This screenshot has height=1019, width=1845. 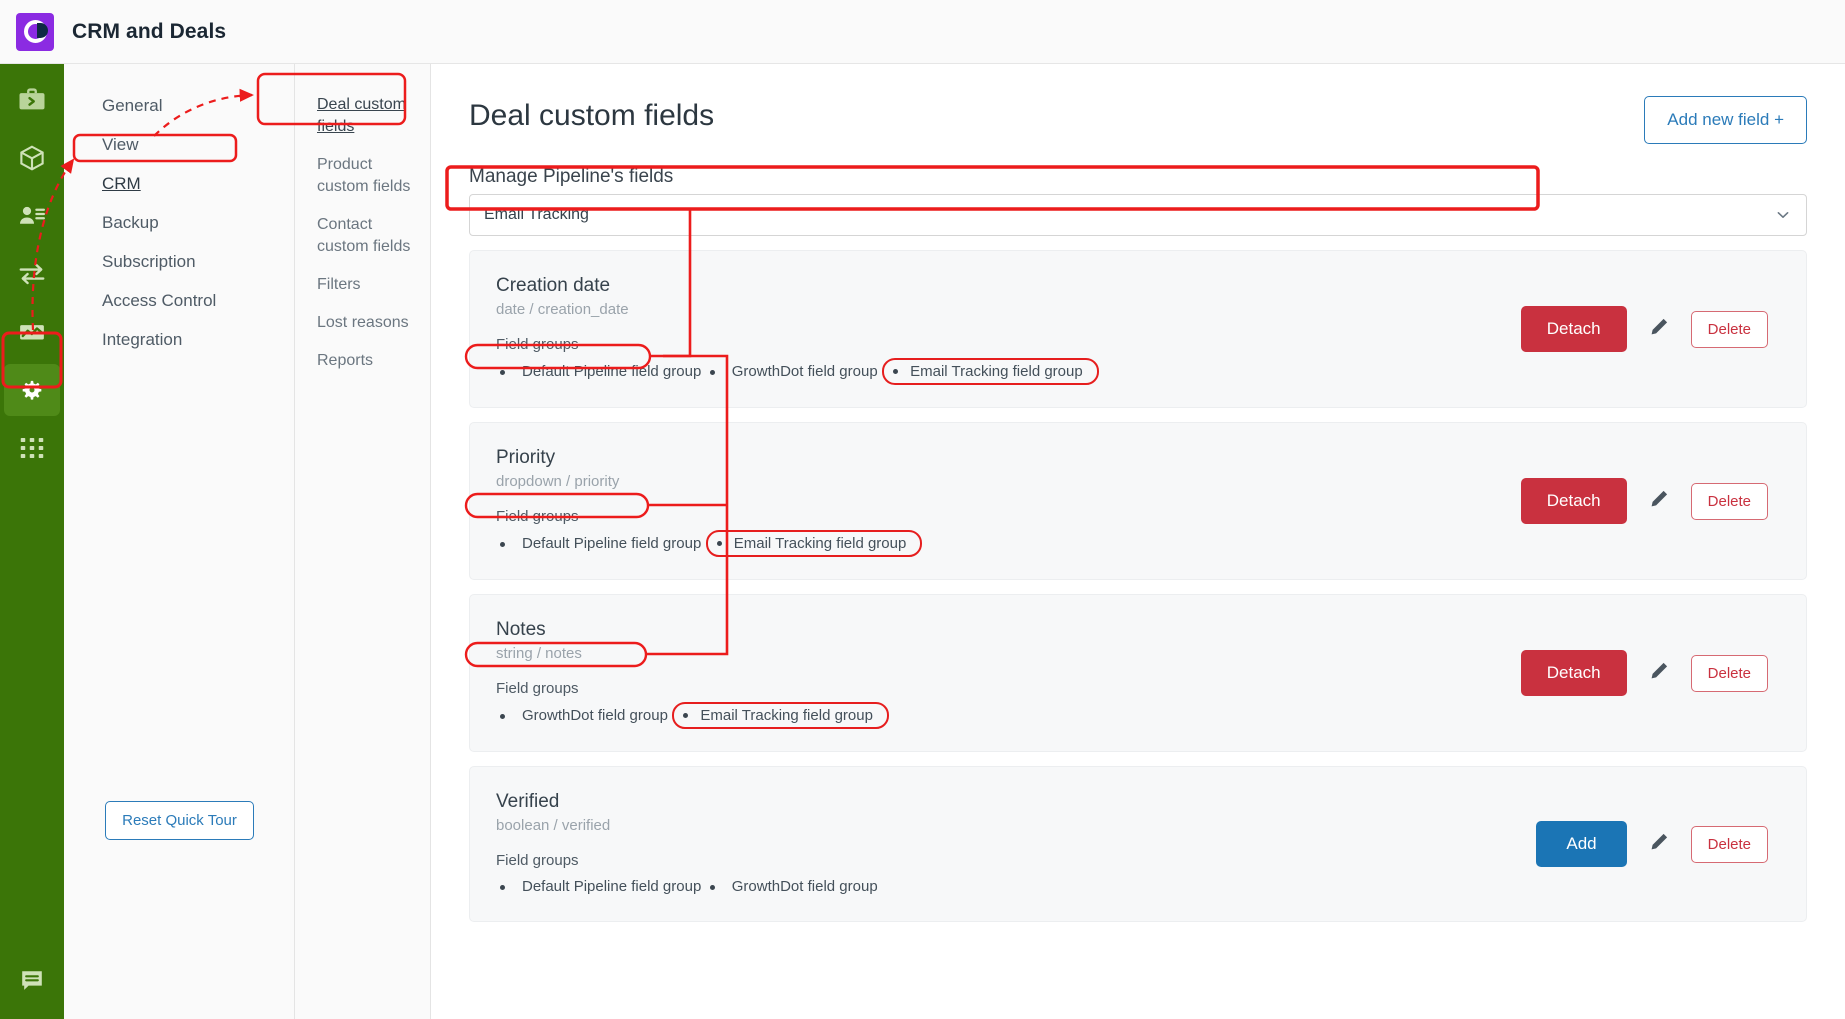 I want to click on rail-item-deals, so click(x=32, y=100).